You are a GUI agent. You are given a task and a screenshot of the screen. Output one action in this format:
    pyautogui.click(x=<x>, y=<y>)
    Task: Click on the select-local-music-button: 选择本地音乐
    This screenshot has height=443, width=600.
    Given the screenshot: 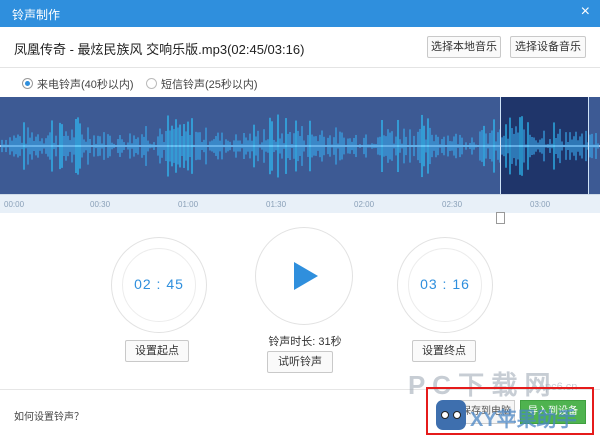 What is the action you would take?
    pyautogui.click(x=464, y=47)
    